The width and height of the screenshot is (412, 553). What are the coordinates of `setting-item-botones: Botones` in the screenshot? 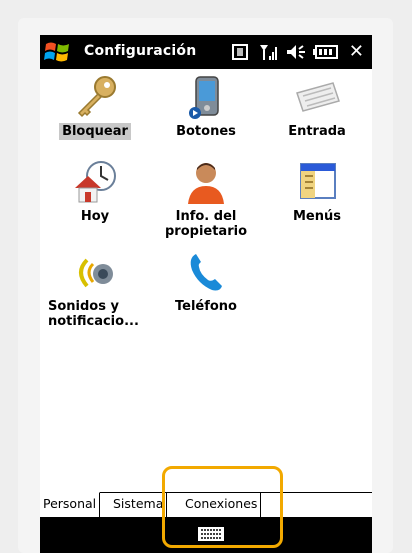 It's located at (206, 107).